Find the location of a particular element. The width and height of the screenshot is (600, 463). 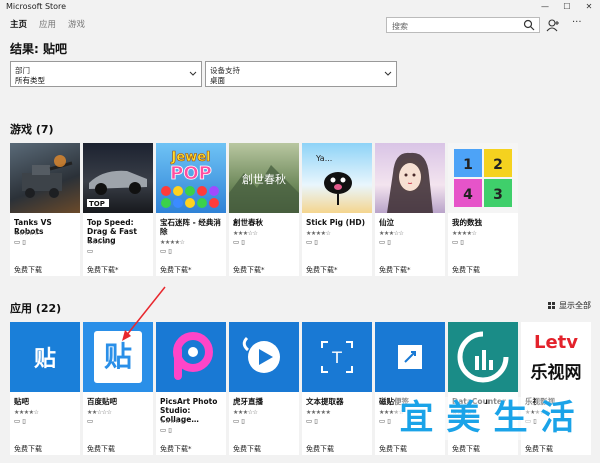

watermark-char: 生 is located at coordinates (510, 418).